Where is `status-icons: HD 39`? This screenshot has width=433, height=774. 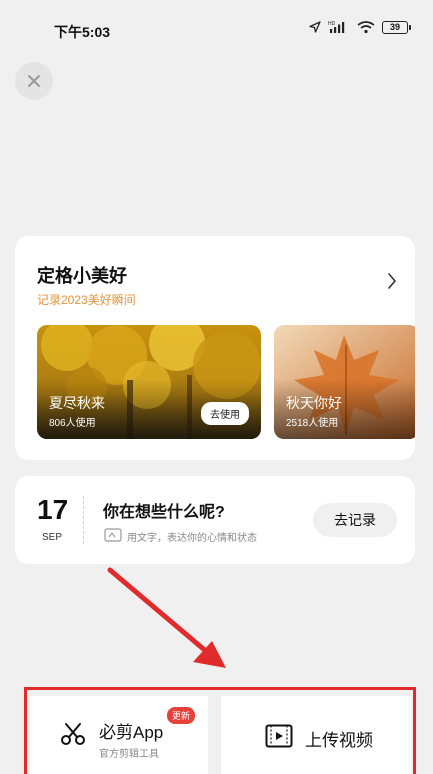
status-icons: HD 39 is located at coordinates (360, 27).